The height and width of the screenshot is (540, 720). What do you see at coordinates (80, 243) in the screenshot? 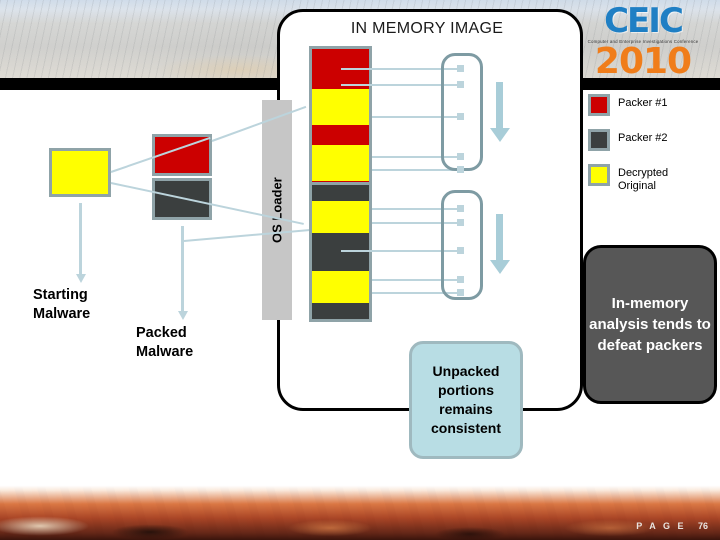
I see `starting-malware-arrow` at bounding box center [80, 243].